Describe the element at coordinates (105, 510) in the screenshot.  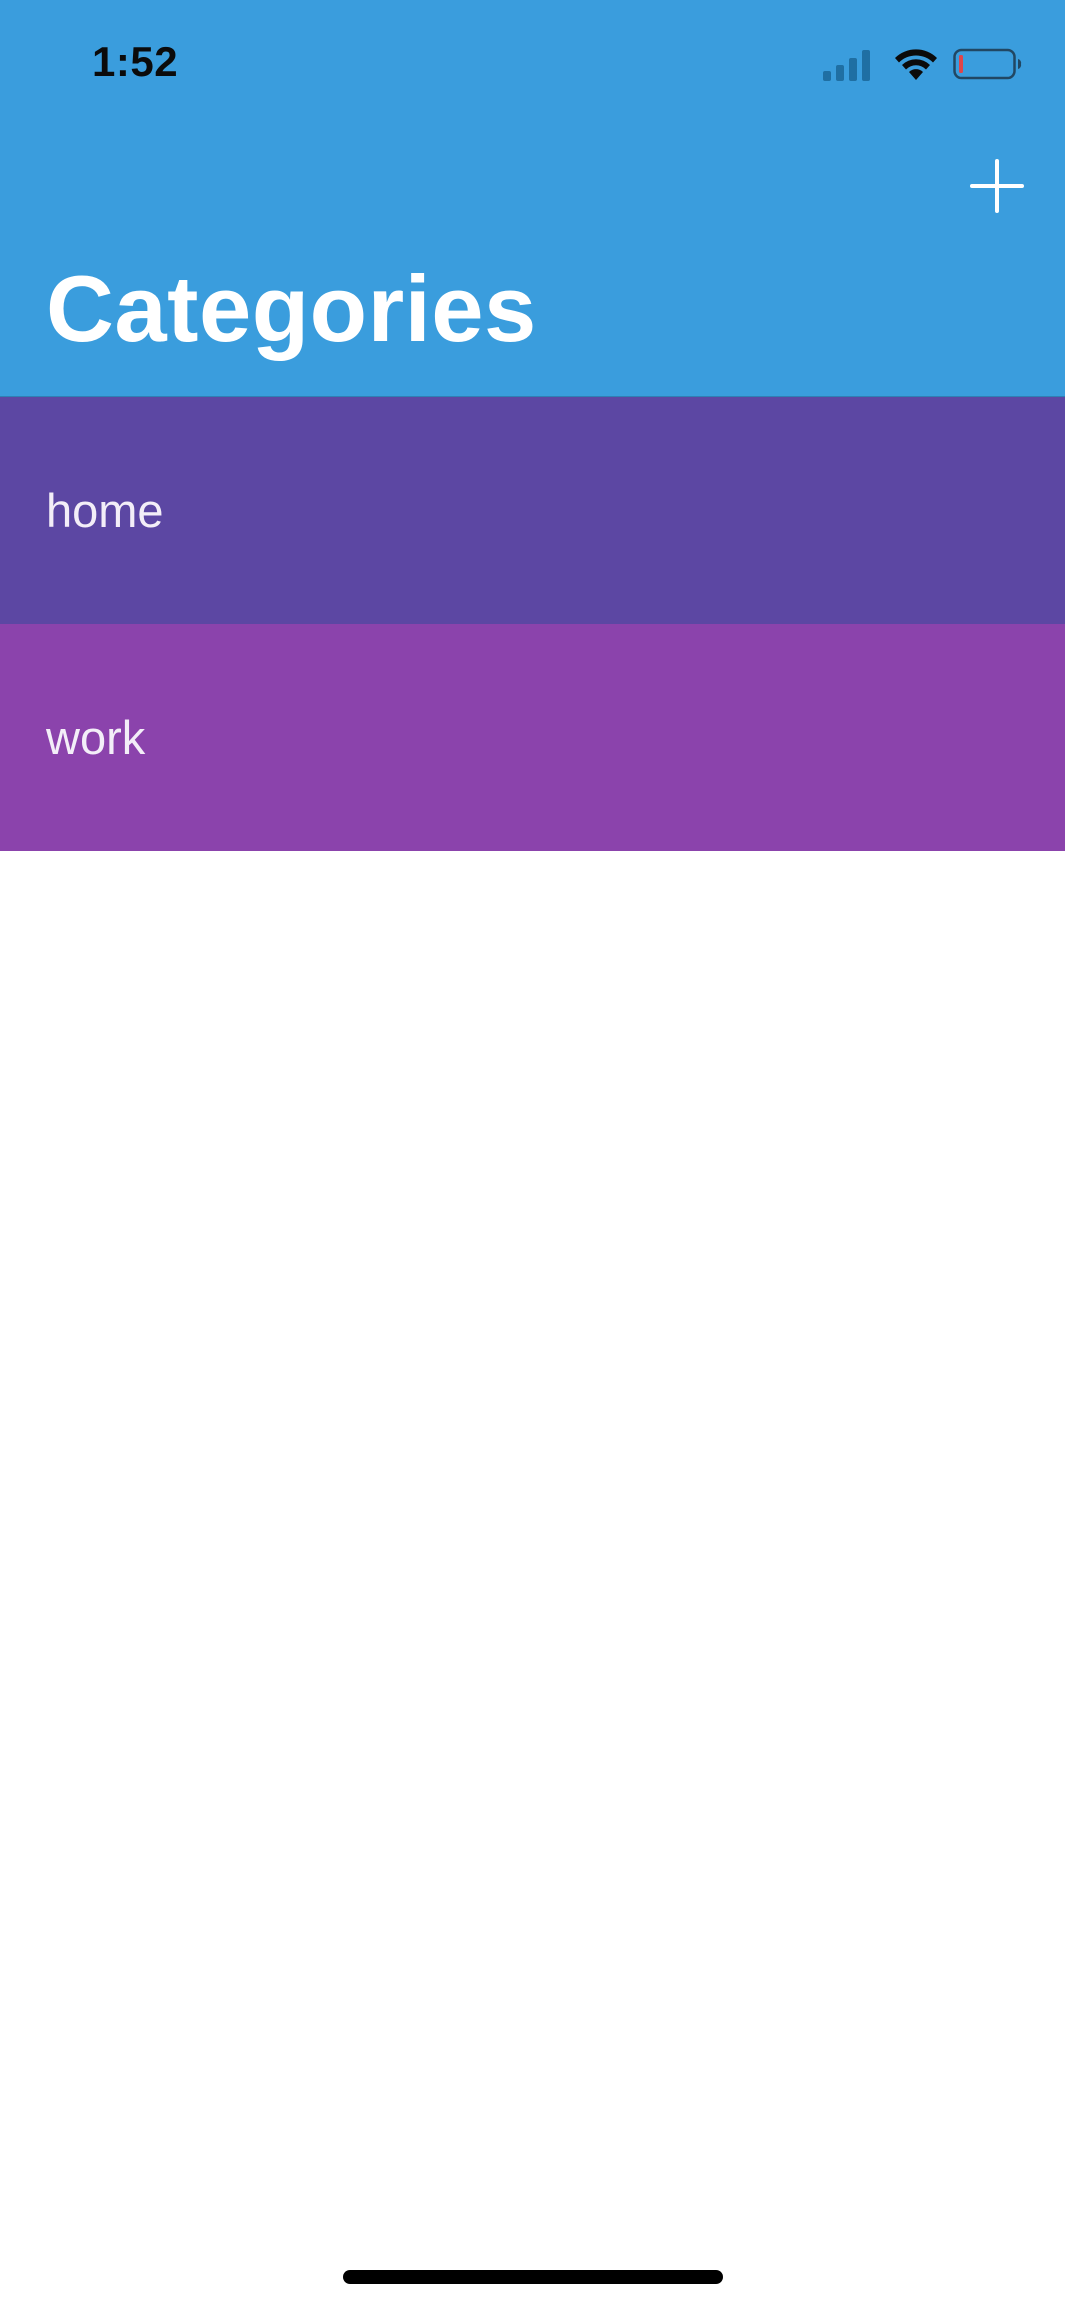
I see `category-label: home` at that location.